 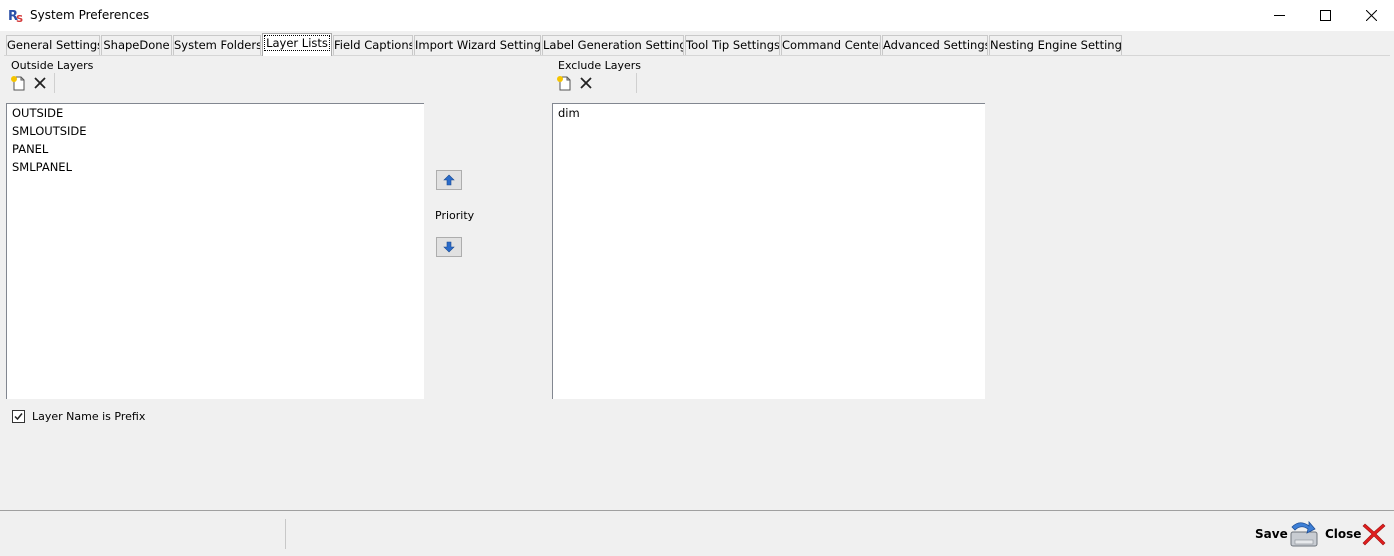 What do you see at coordinates (88, 416) in the screenshot?
I see `layer-name-prefix-label: Layer Name is Prefix` at bounding box center [88, 416].